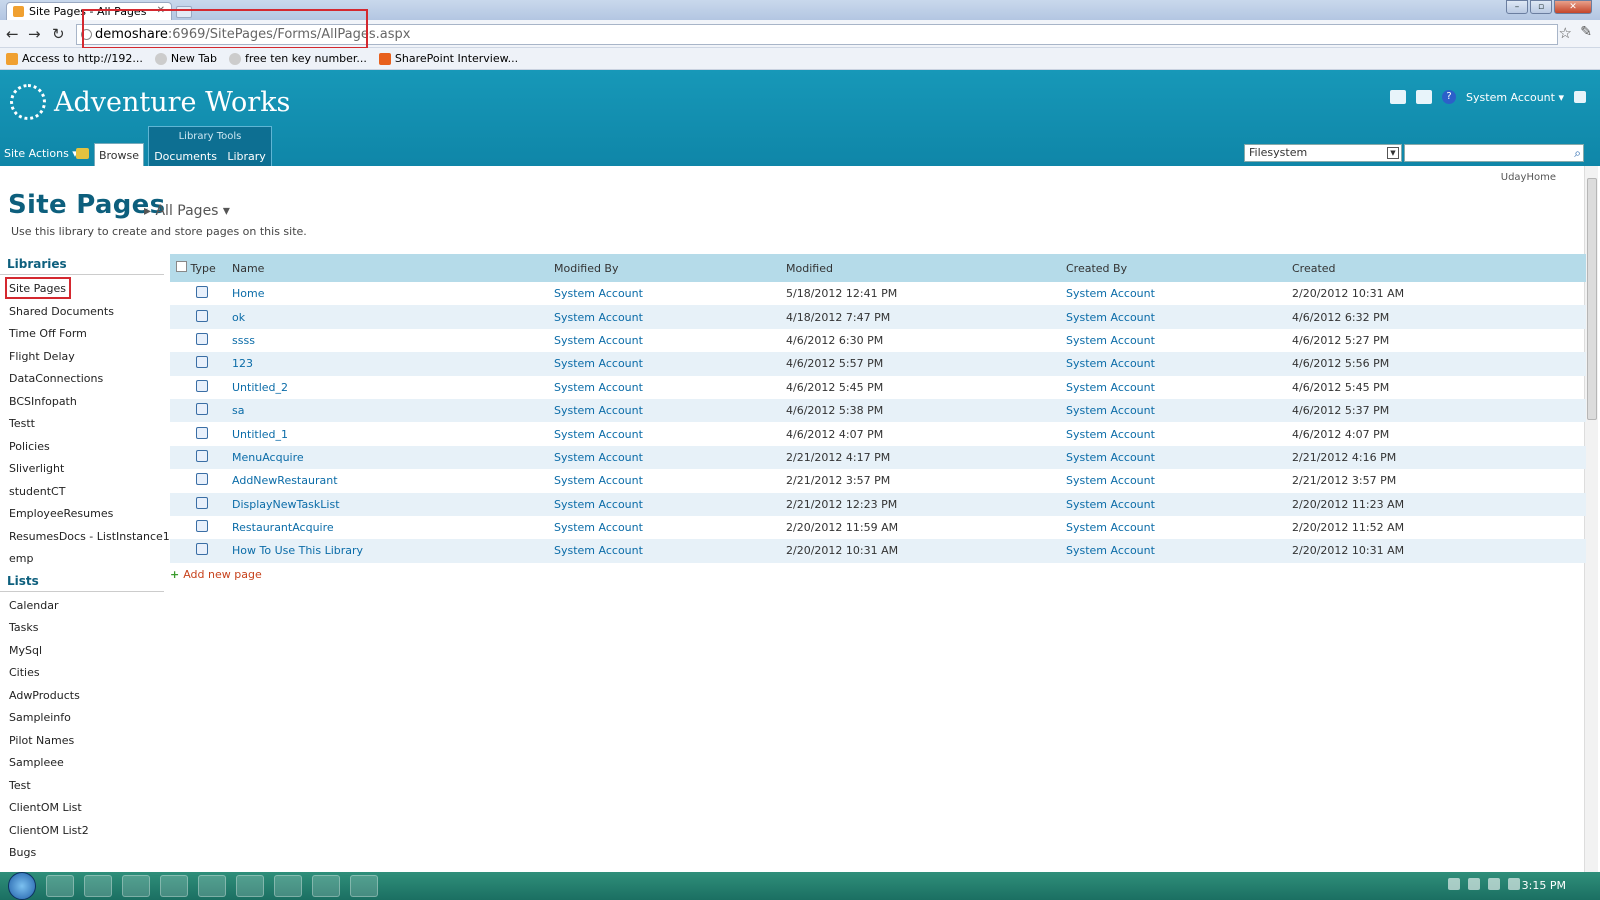 The height and width of the screenshot is (900, 1600). What do you see at coordinates (82, 334) in the screenshot?
I see `sidebar-item-library: Time Off Form` at bounding box center [82, 334].